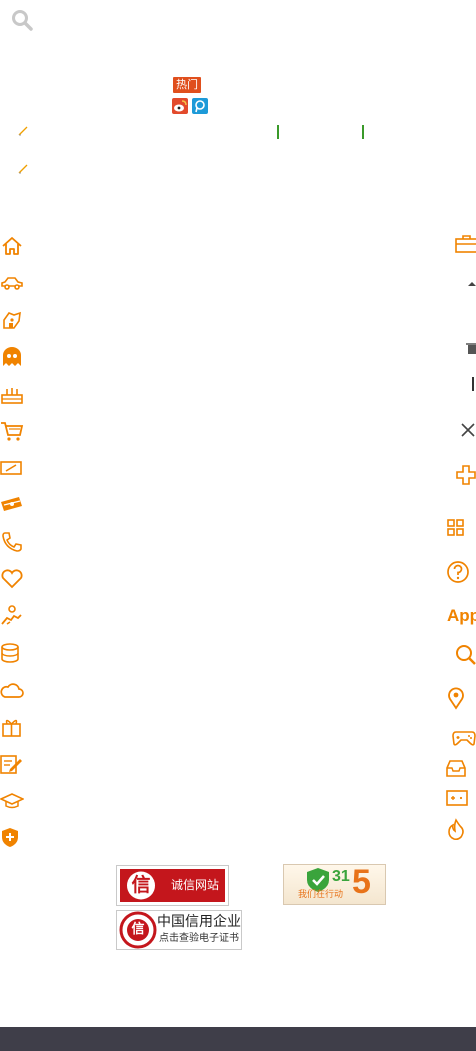 This screenshot has height=1051, width=476. Describe the element at coordinates (138, 929) in the screenshot. I see `credit-seal: 信` at that location.